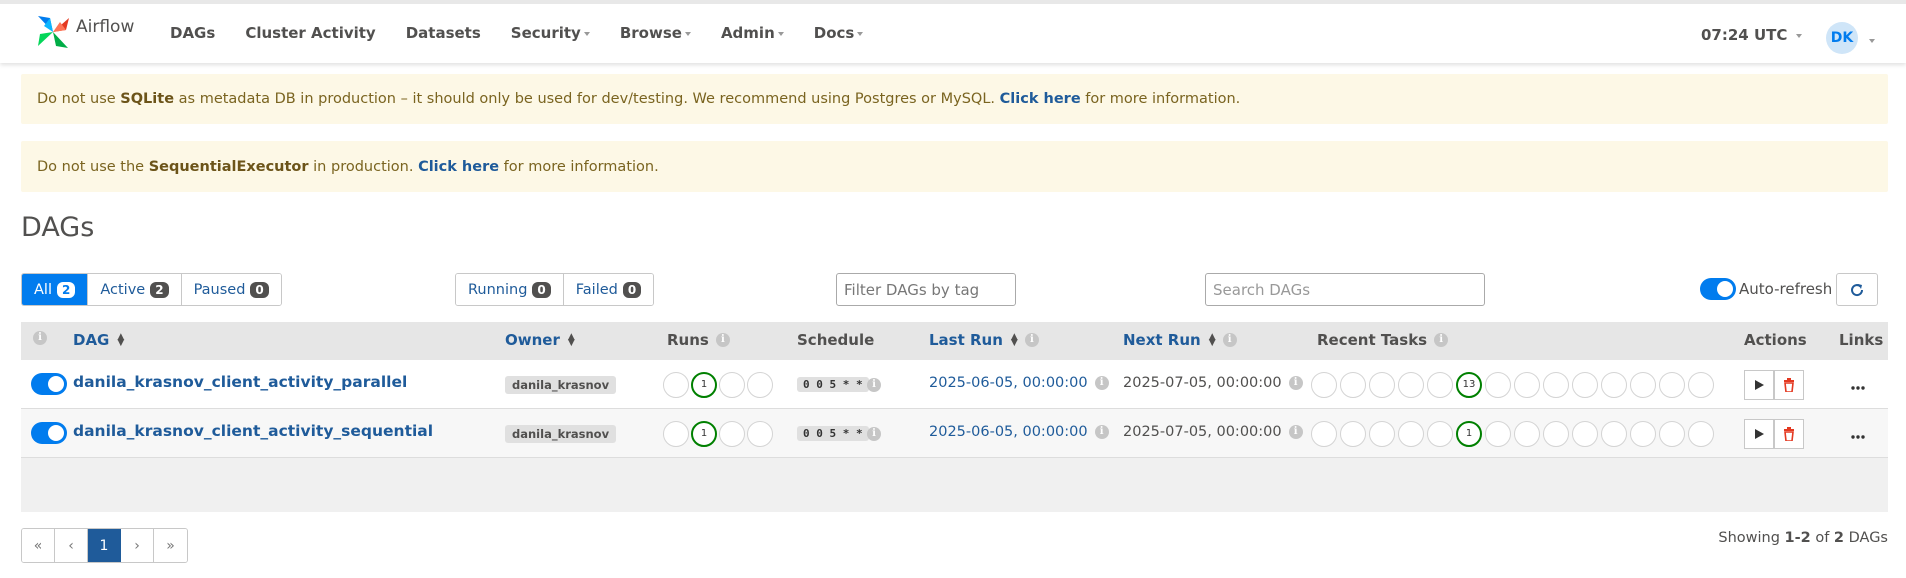 The height and width of the screenshot is (578, 1906). What do you see at coordinates (98, 340) in the screenshot?
I see `header-dag: DAG ▲ ▼` at bounding box center [98, 340].